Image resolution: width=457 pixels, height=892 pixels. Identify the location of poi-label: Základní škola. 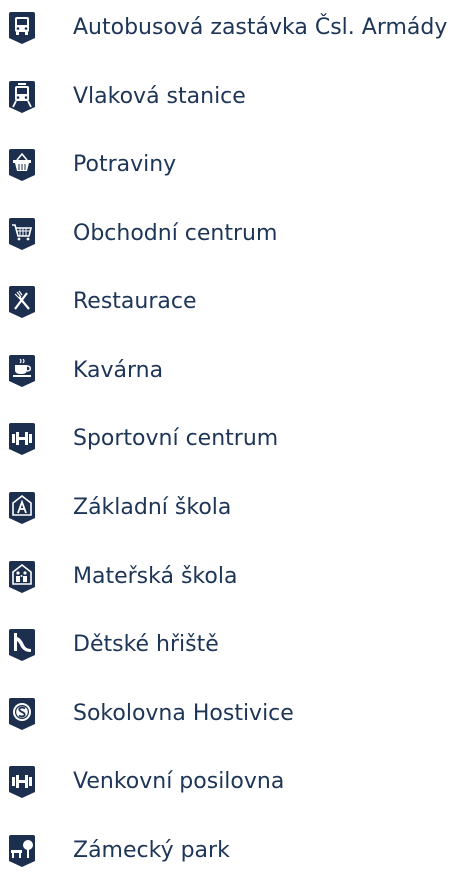
(152, 507).